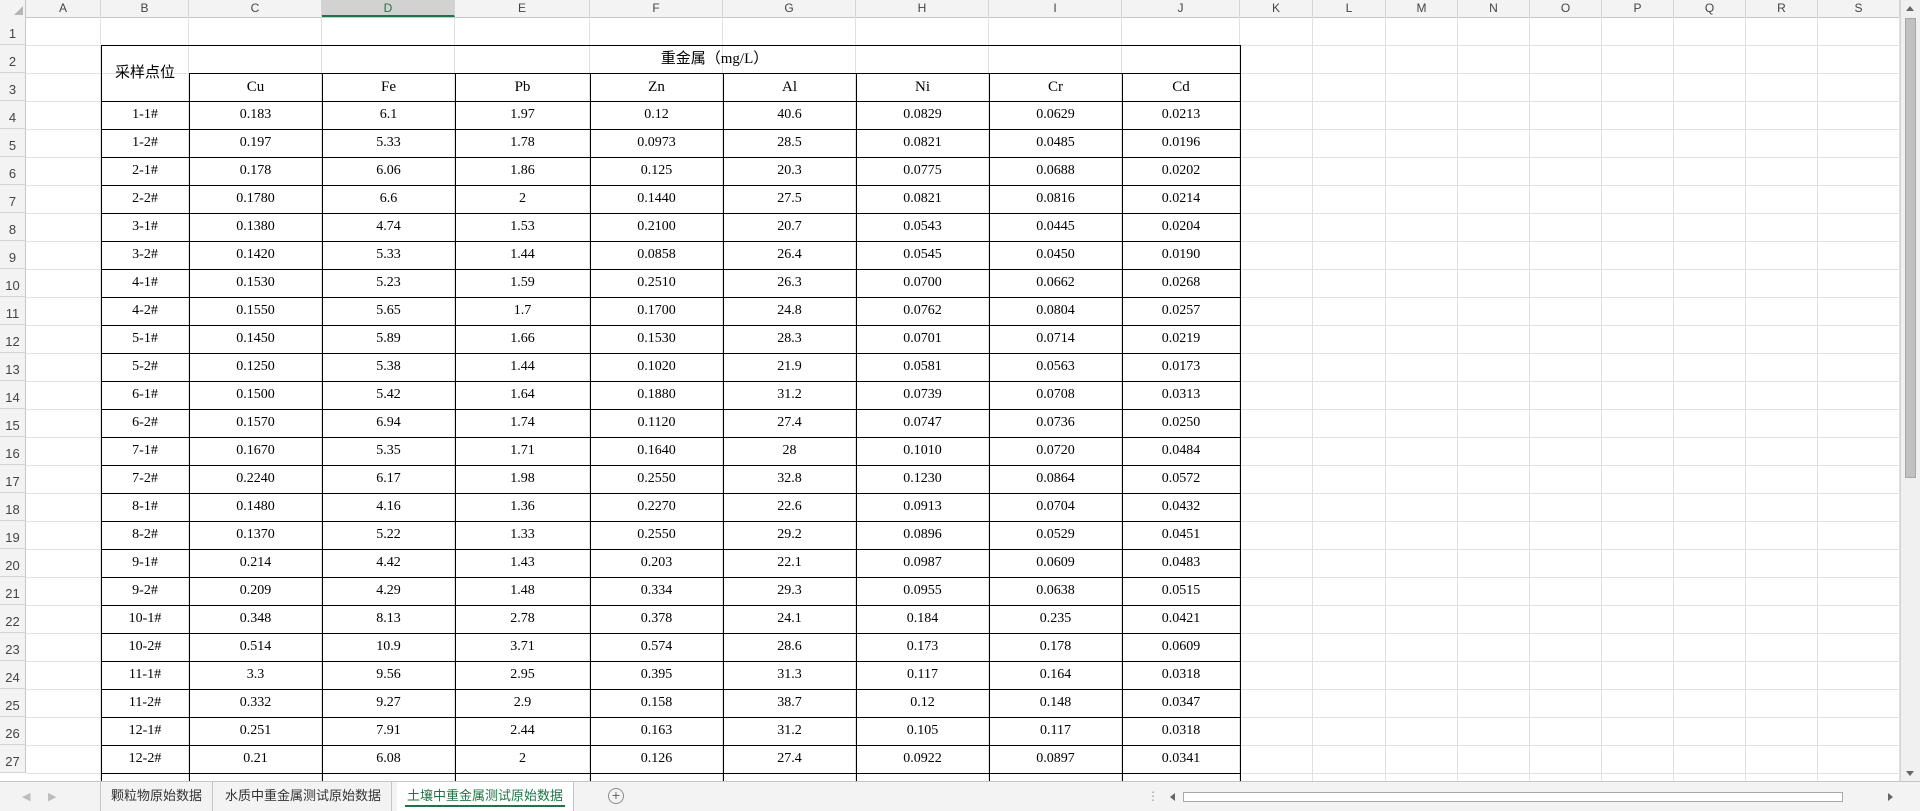  What do you see at coordinates (1566, 8) in the screenshot?
I see `column-header-o: O` at bounding box center [1566, 8].